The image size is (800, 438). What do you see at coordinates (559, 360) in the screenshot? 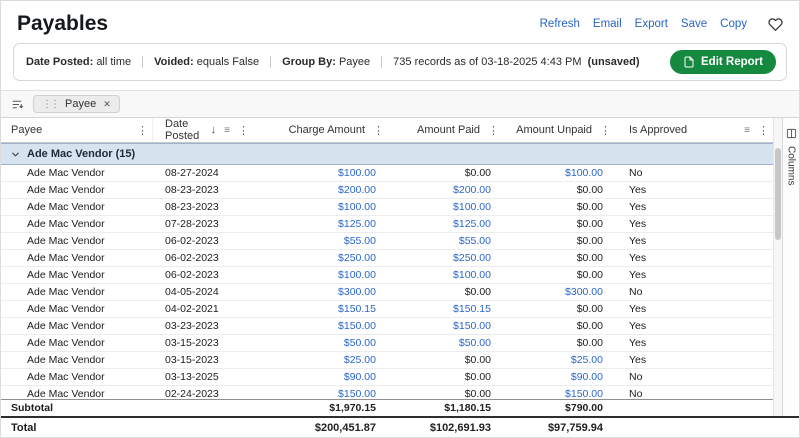
I see `cell-amount-unpaid: $25.00` at bounding box center [559, 360].